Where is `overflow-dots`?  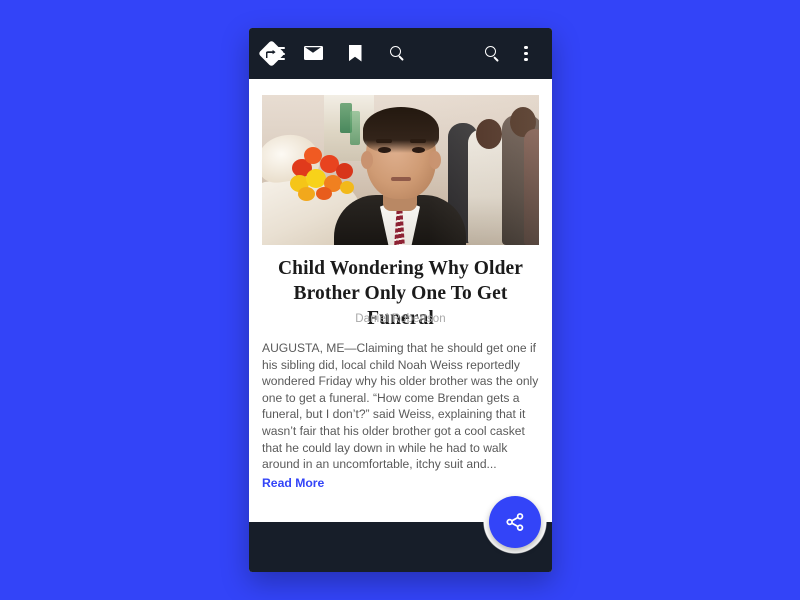
overflow-dots is located at coordinates (526, 53).